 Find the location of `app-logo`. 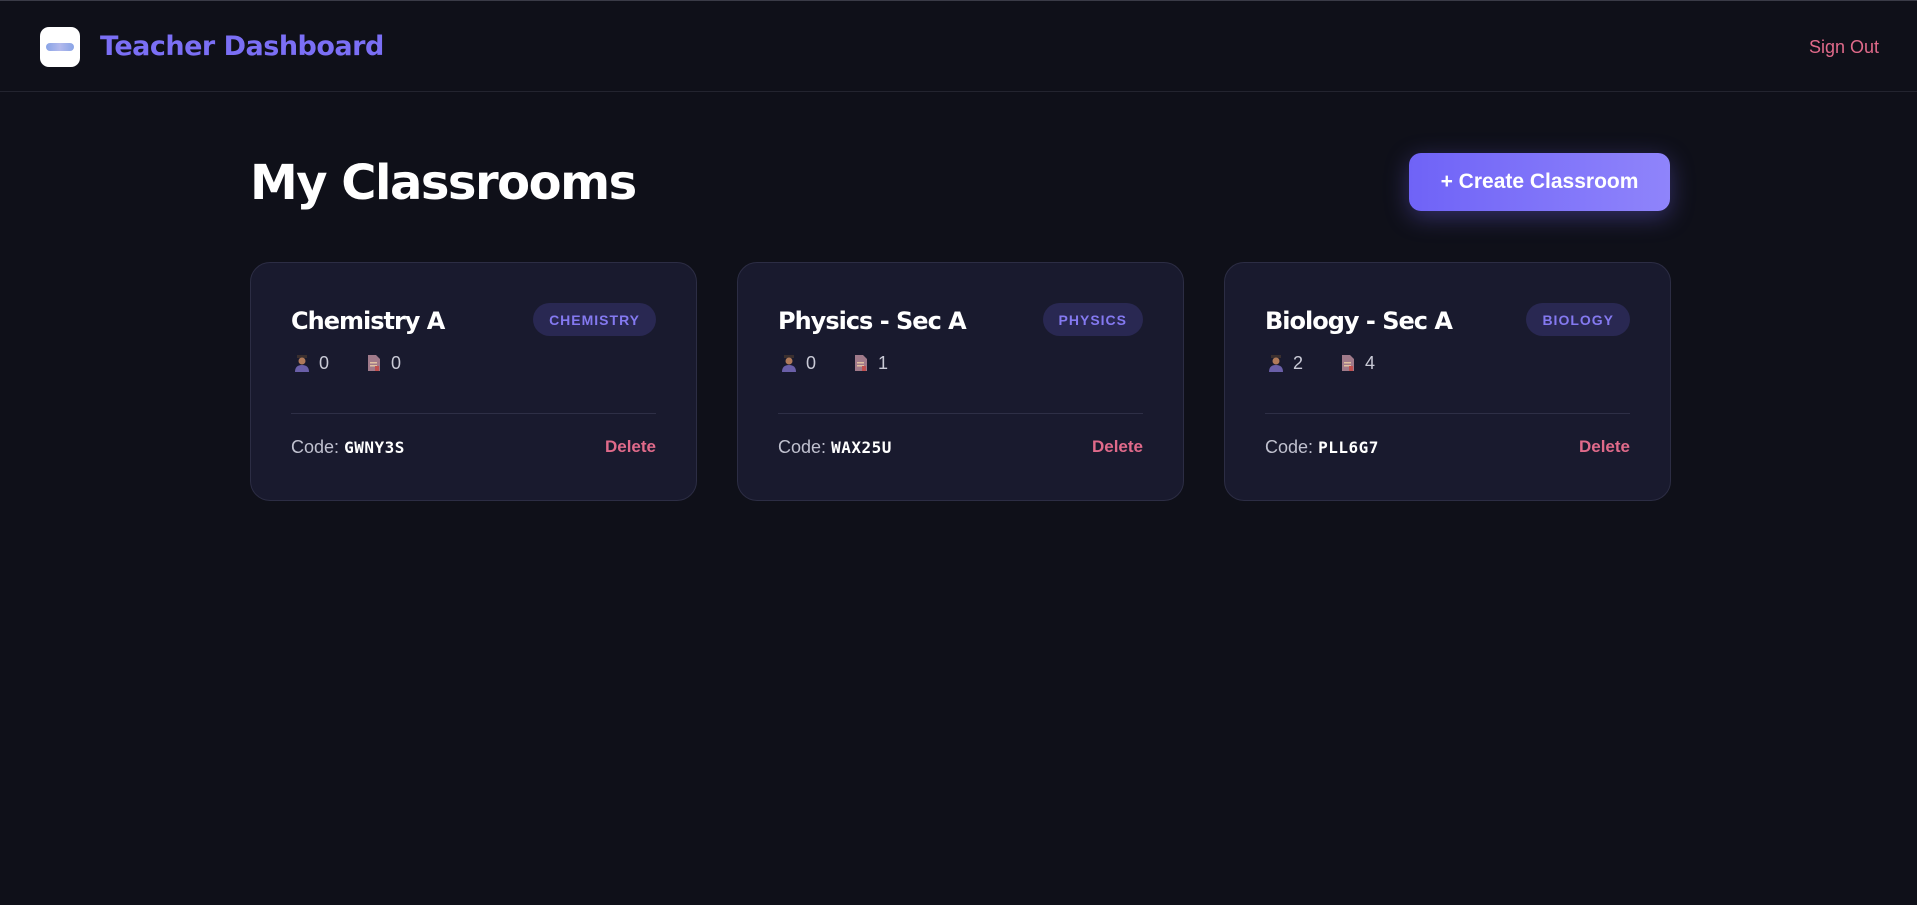

app-logo is located at coordinates (60, 47).